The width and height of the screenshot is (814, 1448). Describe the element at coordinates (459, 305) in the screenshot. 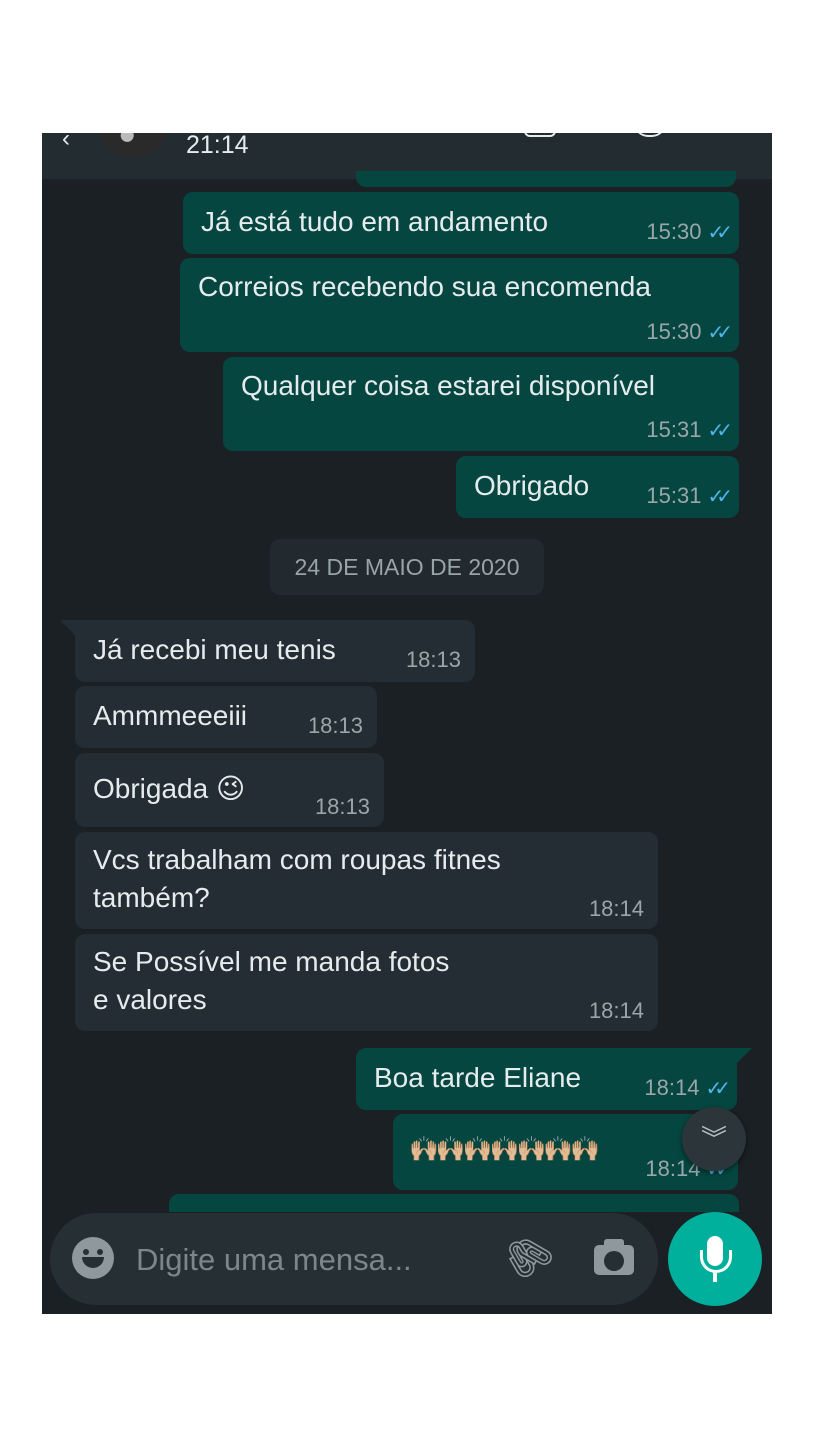

I see `message-bubble-outgoing: Correios recebendo sua encomenda 15:30 ✓✓` at that location.